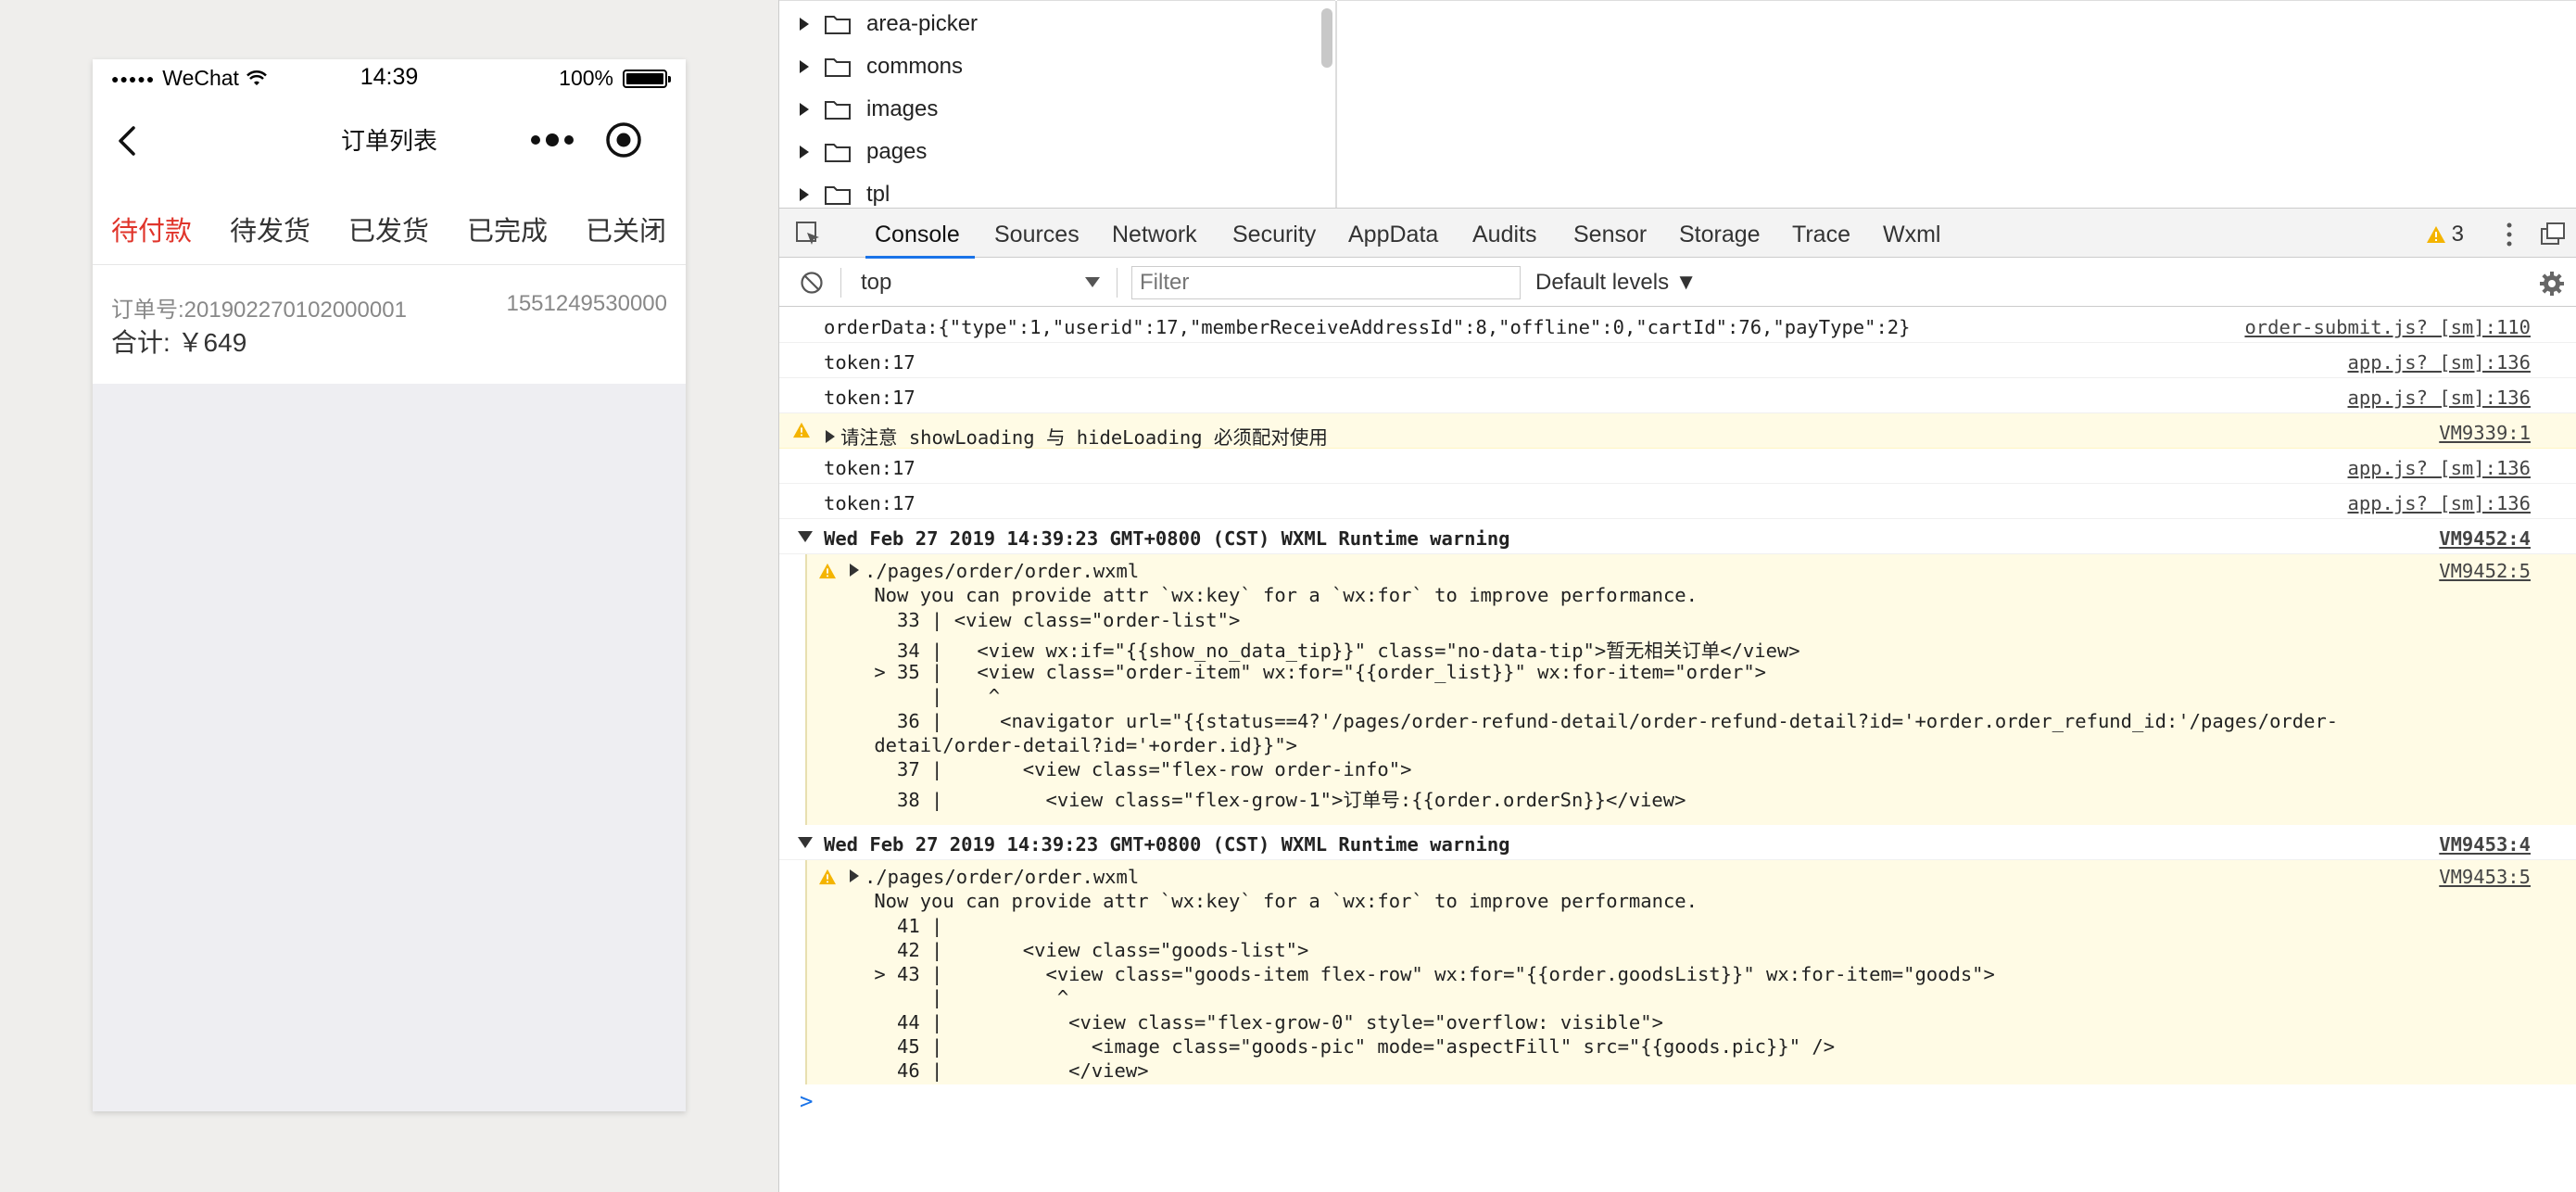 The height and width of the screenshot is (1192, 2576). I want to click on settings-gear-icon, so click(2552, 284).